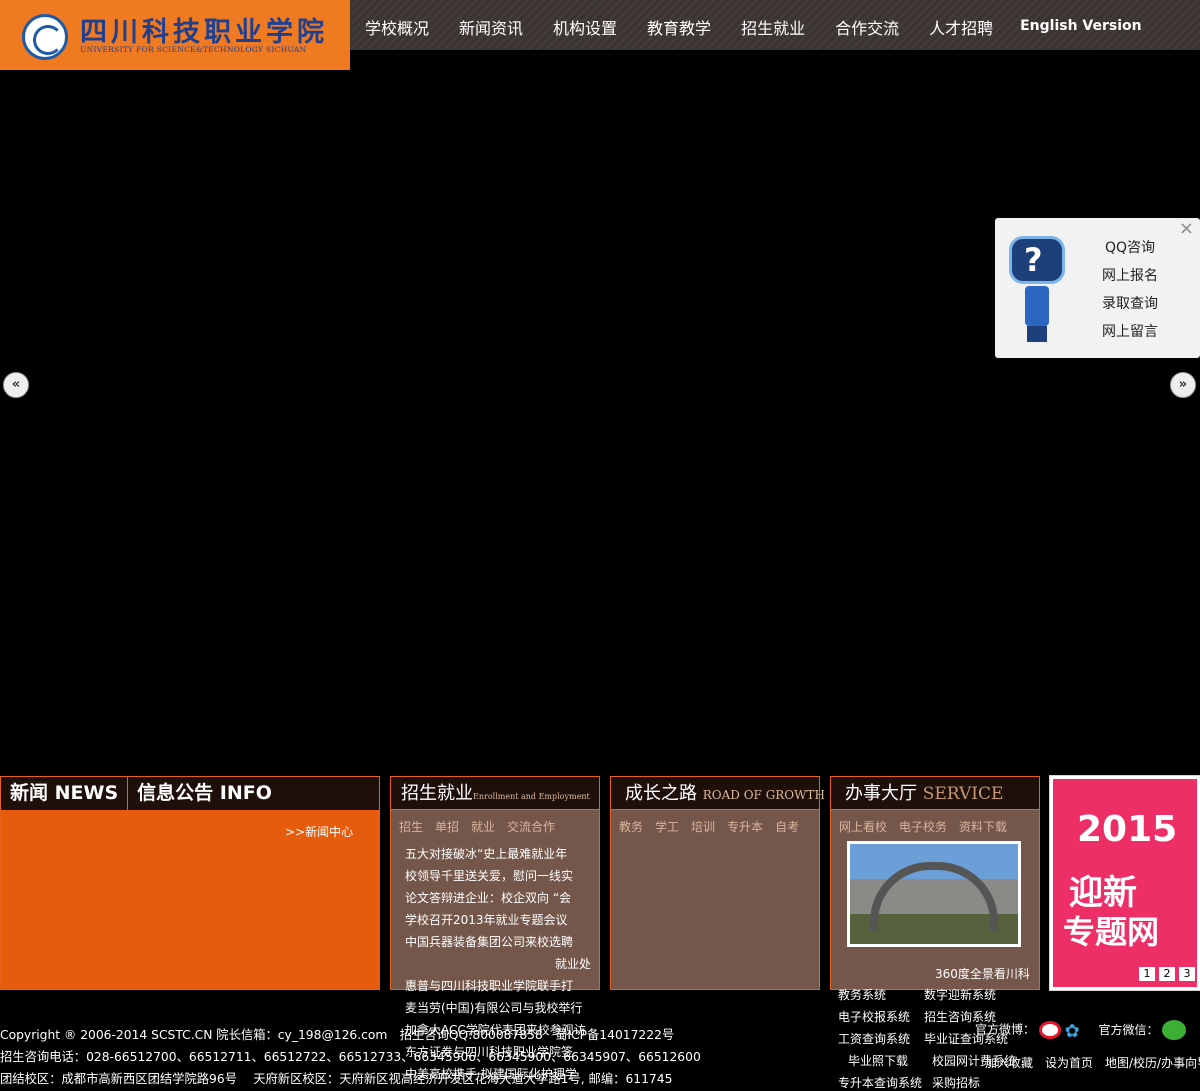  What do you see at coordinates (204, 32) in the screenshot?
I see `logo-chinese-name: 四川科技职业学院` at bounding box center [204, 32].